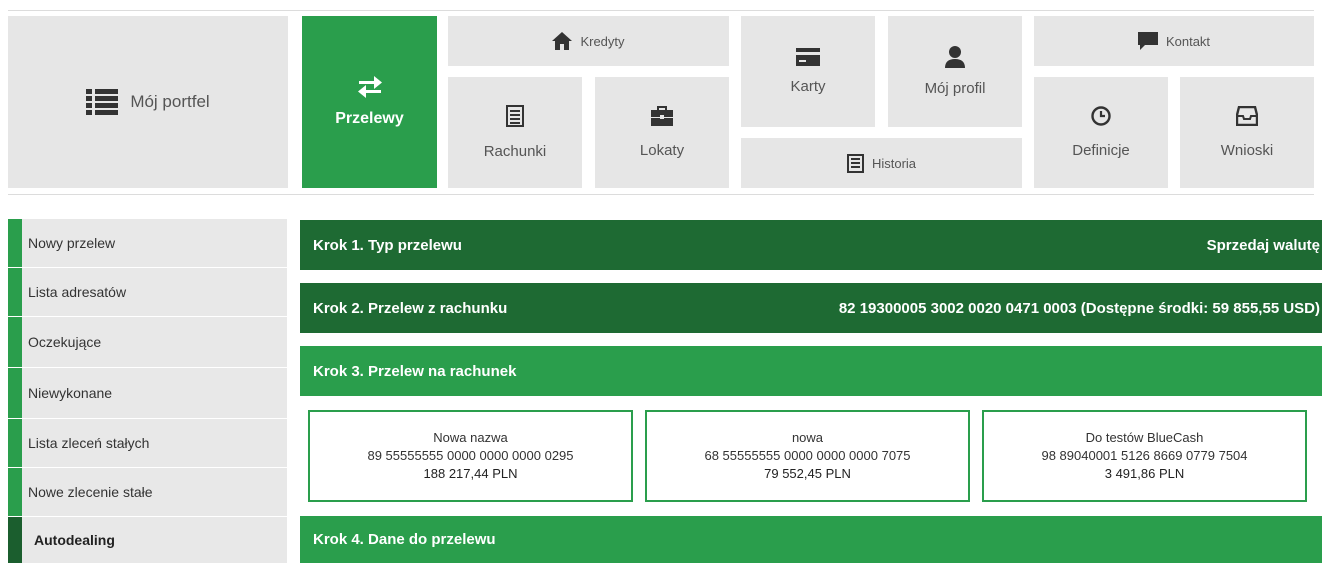 Image resolution: width=1322 pixels, height=563 pixels. What do you see at coordinates (515, 116) in the screenshot?
I see `document-list-icon` at bounding box center [515, 116].